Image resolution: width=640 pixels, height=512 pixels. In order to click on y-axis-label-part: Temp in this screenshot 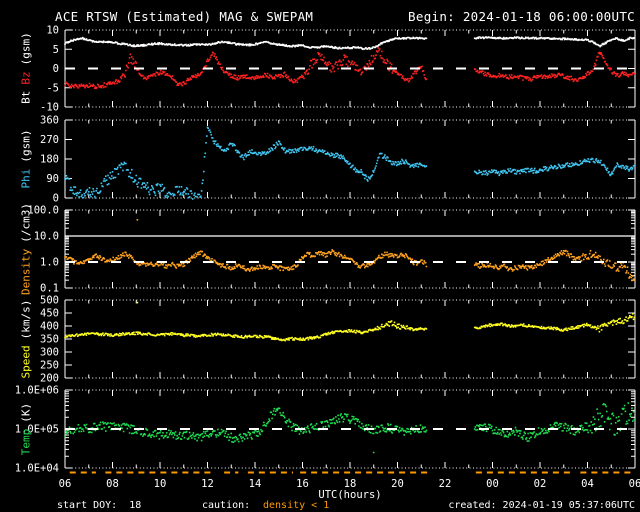, I will do `click(26, 442)`.